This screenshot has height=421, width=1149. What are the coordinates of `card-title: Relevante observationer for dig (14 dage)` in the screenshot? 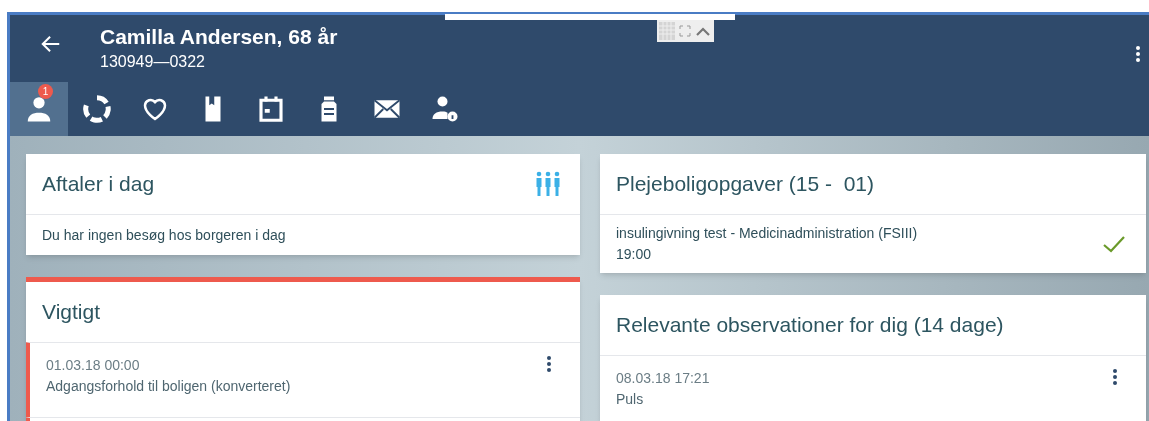 It's located at (810, 325).